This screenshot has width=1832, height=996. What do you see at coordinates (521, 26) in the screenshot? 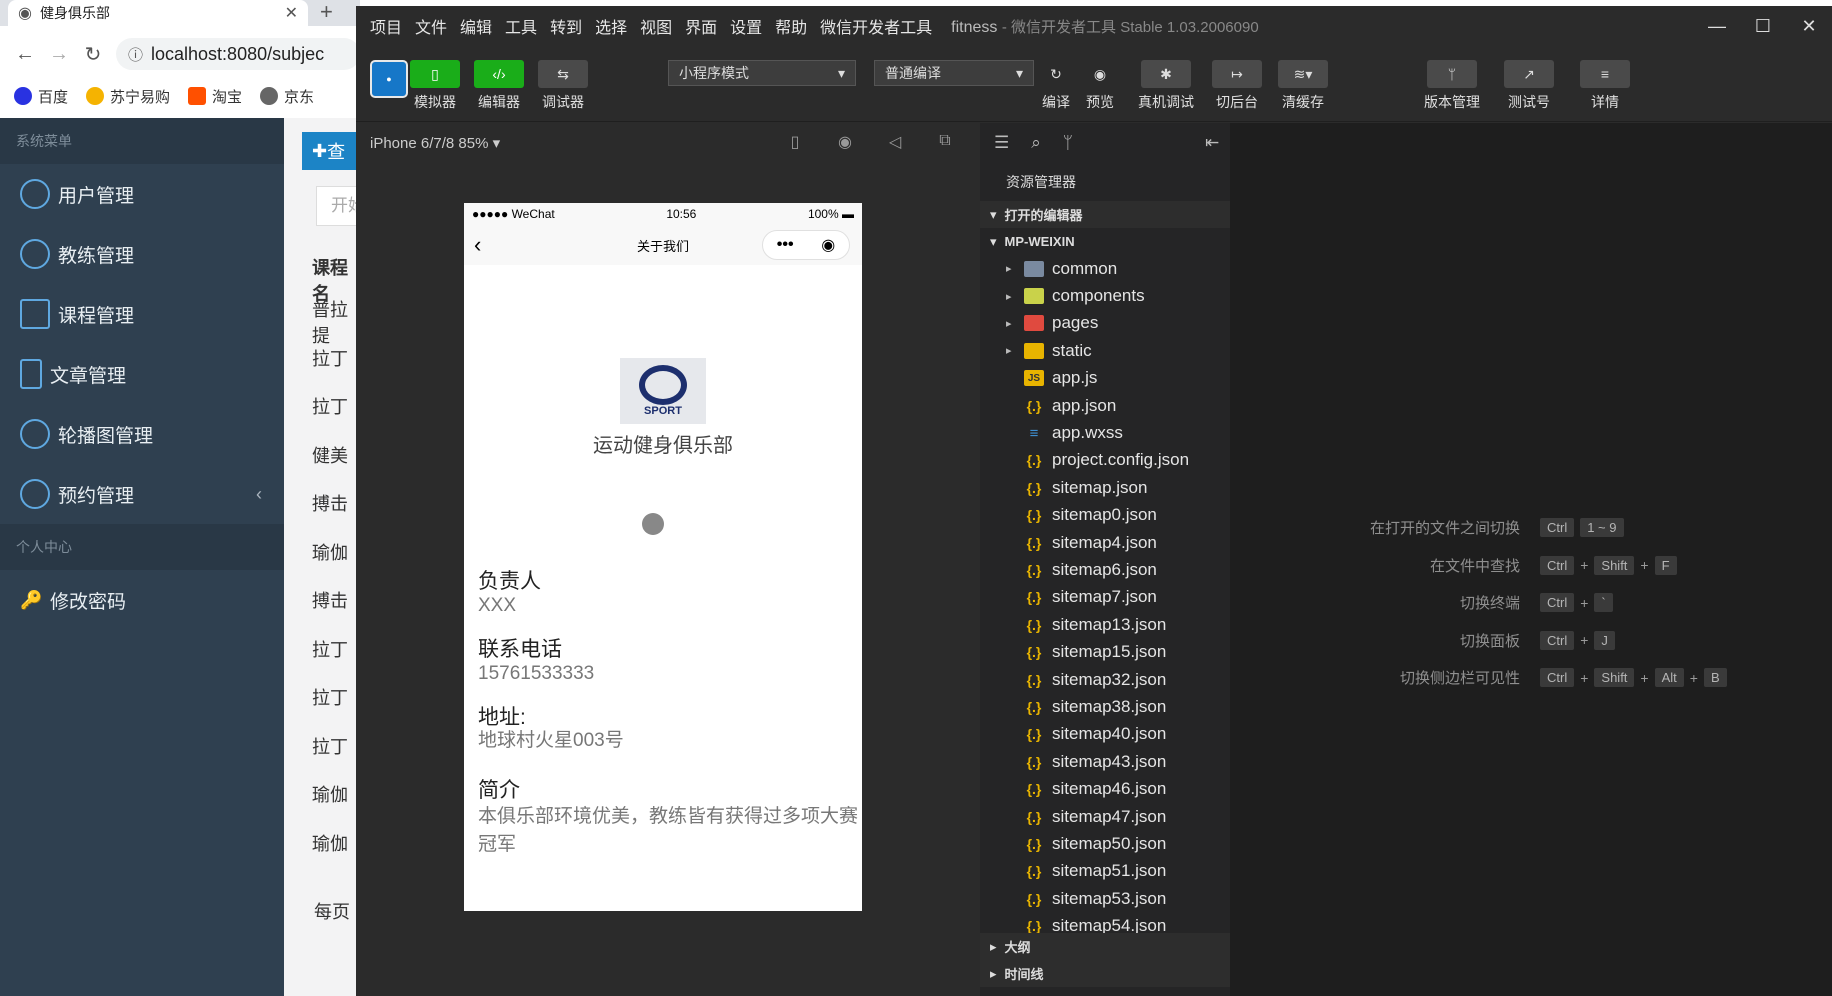
I see `menu-tools: 工具` at bounding box center [521, 26].